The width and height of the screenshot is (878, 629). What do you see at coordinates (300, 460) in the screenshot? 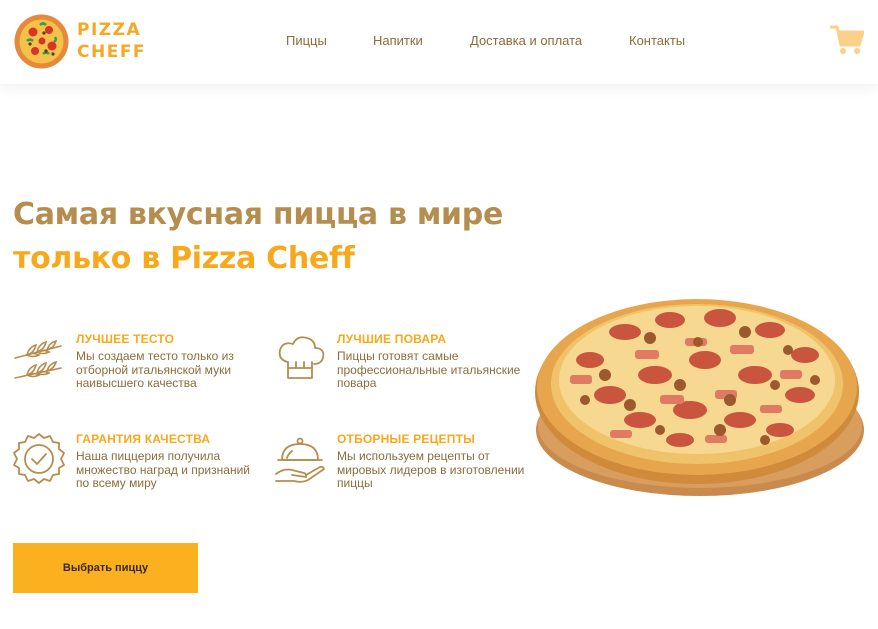
I see `serving-cloche-icon` at bounding box center [300, 460].